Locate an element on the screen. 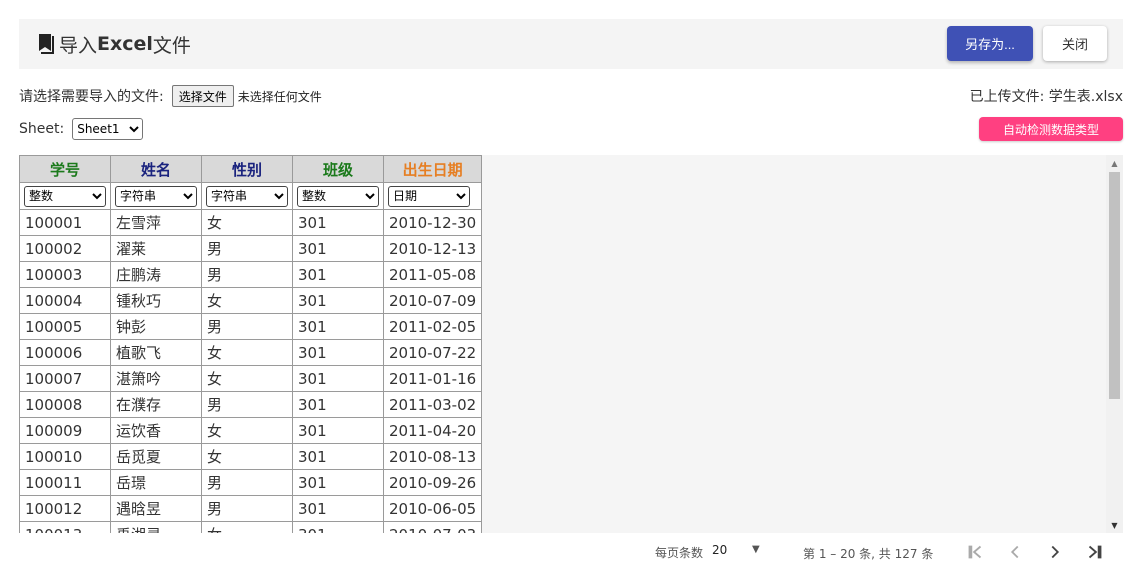 The width and height of the screenshot is (1144, 585). table-row: 100010 岳觅夏女 301 2010-08-13 is located at coordinates (251, 456).